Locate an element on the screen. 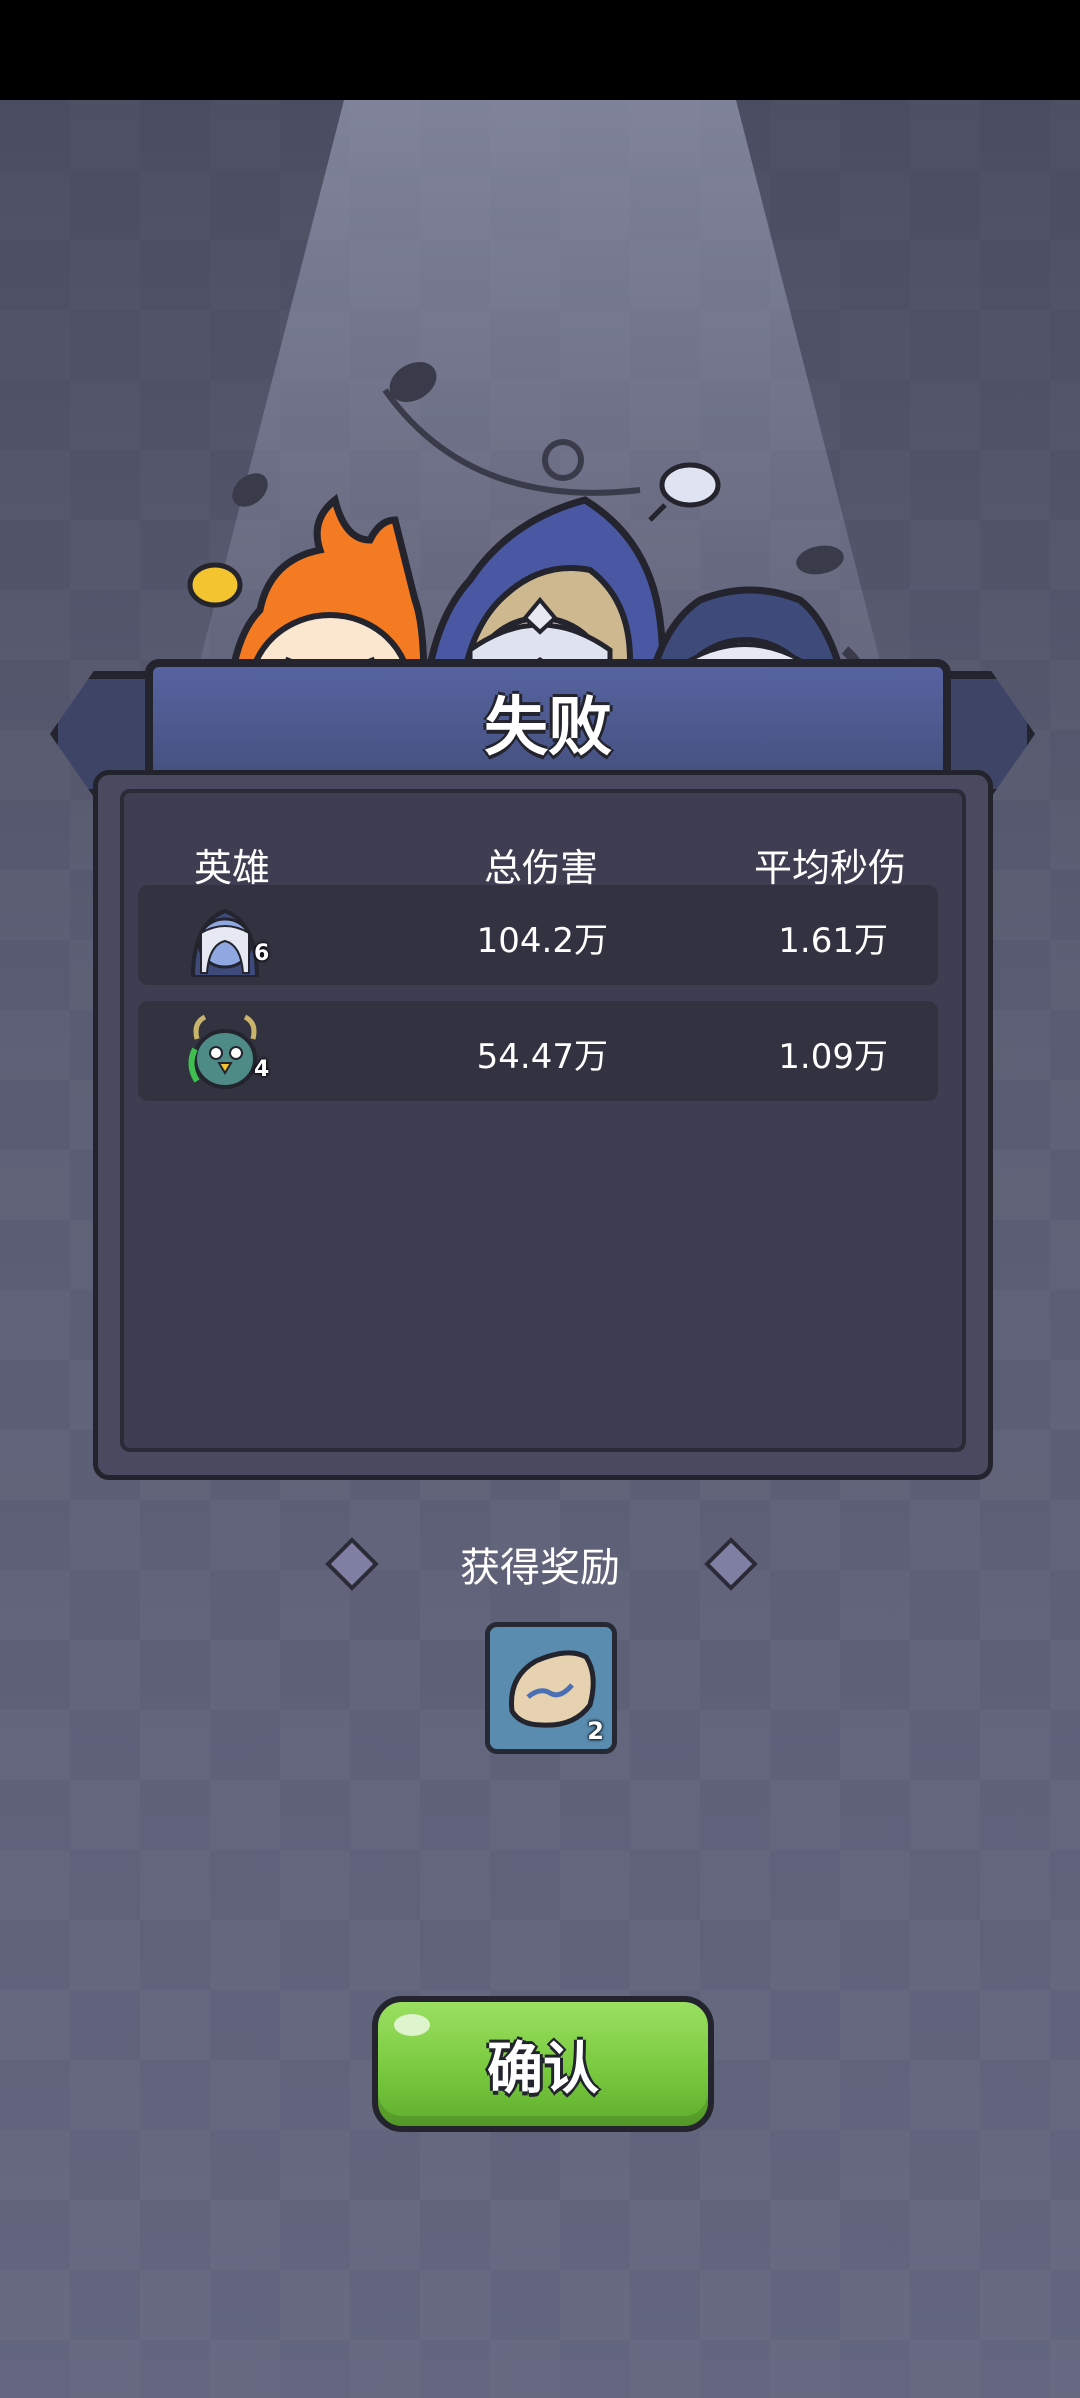 Image resolution: width=1080 pixels, height=2398 pixels. table-row: 6 104.2万 1.61万 is located at coordinates (538, 935).